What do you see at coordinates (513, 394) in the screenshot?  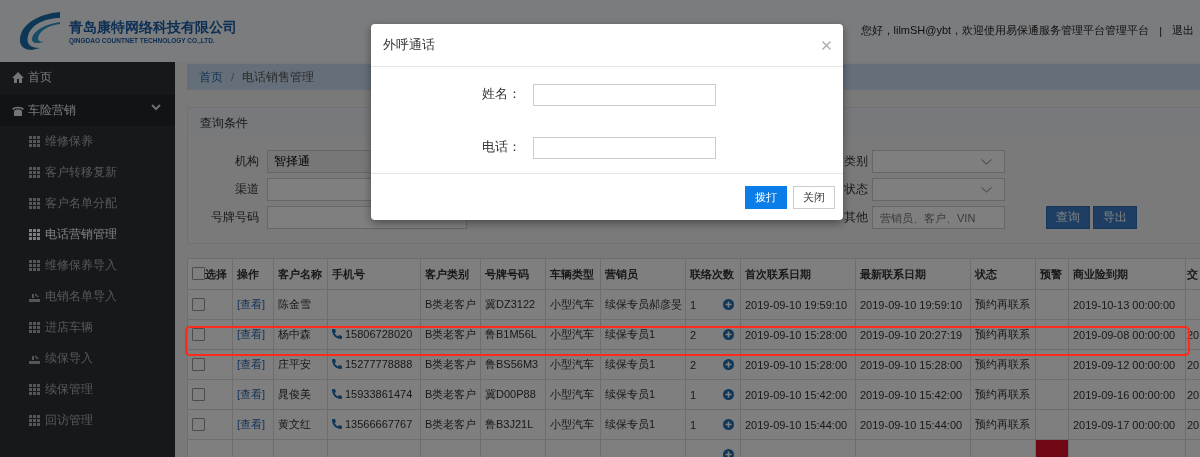 I see `table-cell: 冀D00P88` at bounding box center [513, 394].